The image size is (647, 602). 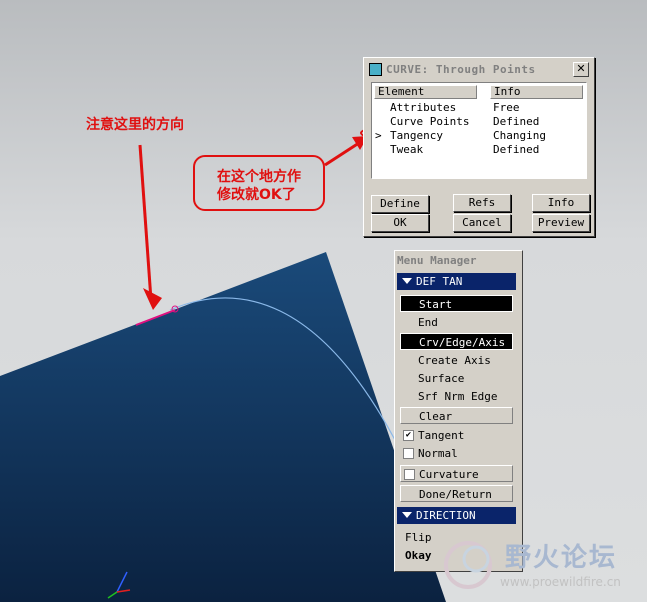 I want to click on list-item: Attributes Free, so click(x=479, y=108).